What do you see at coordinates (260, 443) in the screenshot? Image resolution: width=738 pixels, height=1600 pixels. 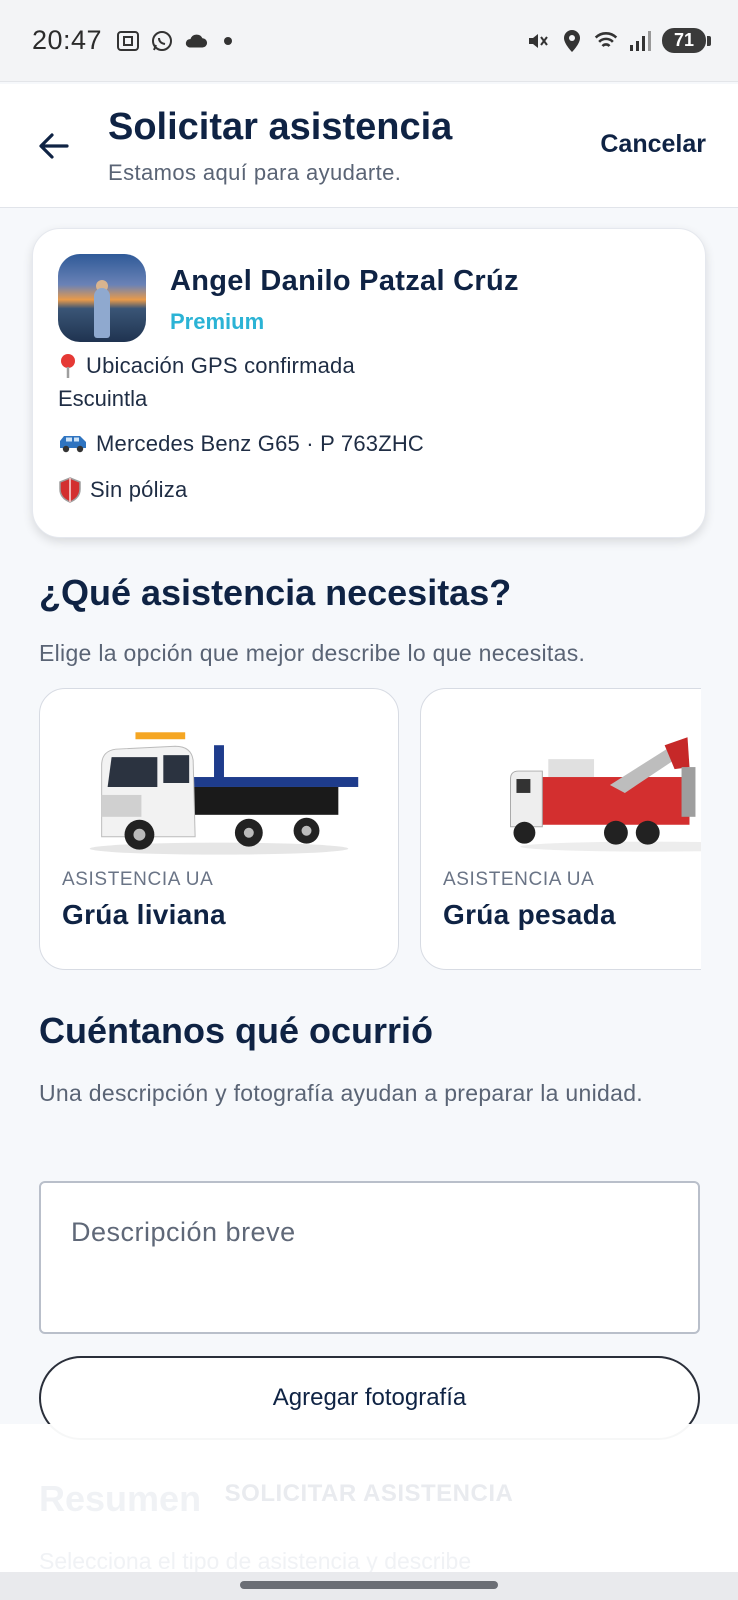 I see `vehicle-label: Mercedes Benz G65 · P 763ZHC` at bounding box center [260, 443].